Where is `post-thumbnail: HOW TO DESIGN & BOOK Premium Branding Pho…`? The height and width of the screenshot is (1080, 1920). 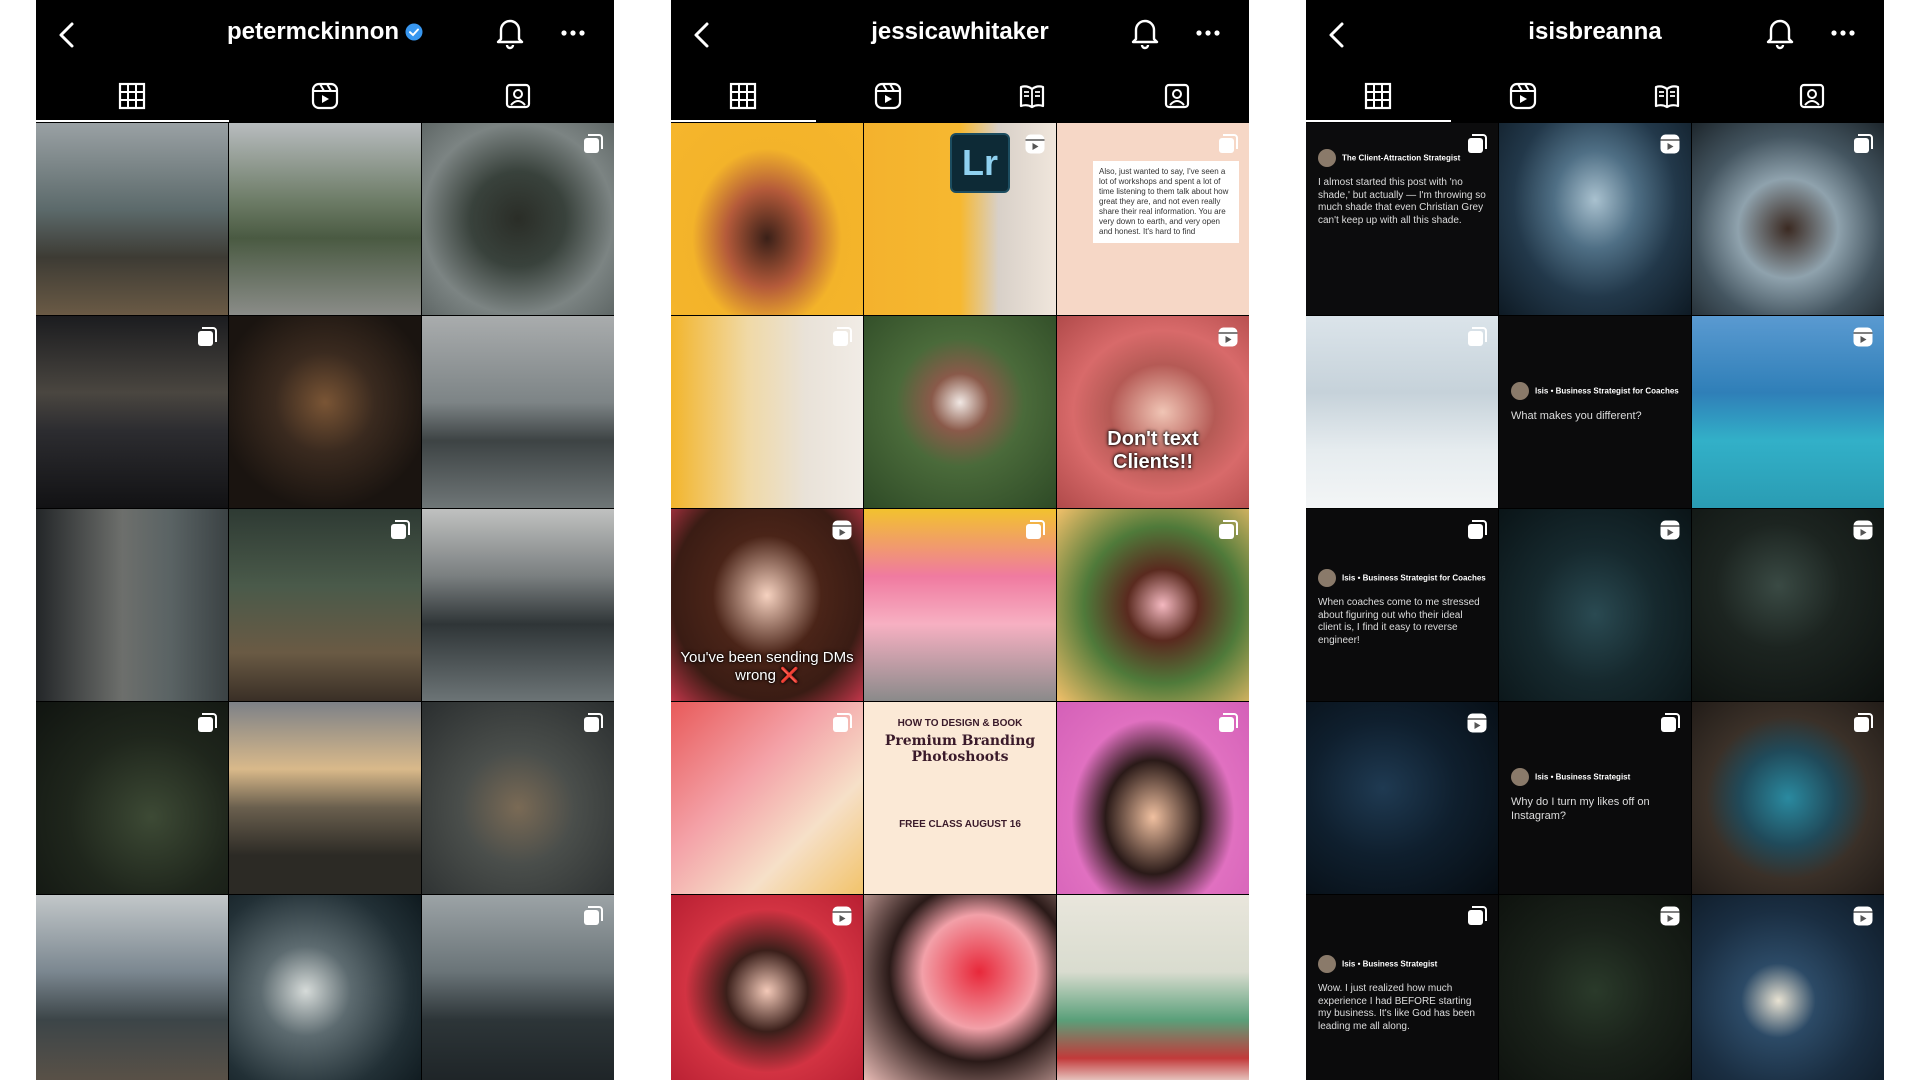 post-thumbnail: HOW TO DESIGN & BOOK Premium Branding Pho… is located at coordinates (960, 798).